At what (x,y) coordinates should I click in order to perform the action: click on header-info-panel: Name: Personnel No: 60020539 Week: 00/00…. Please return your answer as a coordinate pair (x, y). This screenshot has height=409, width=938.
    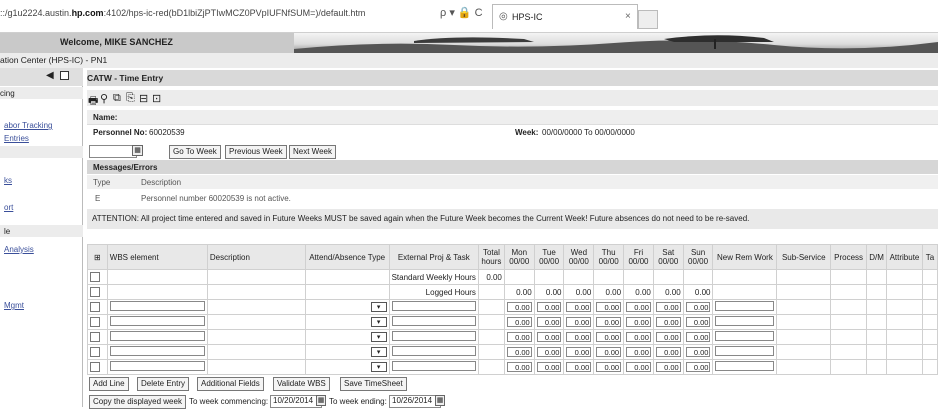
    Looking at the image, I should click on (512, 125).